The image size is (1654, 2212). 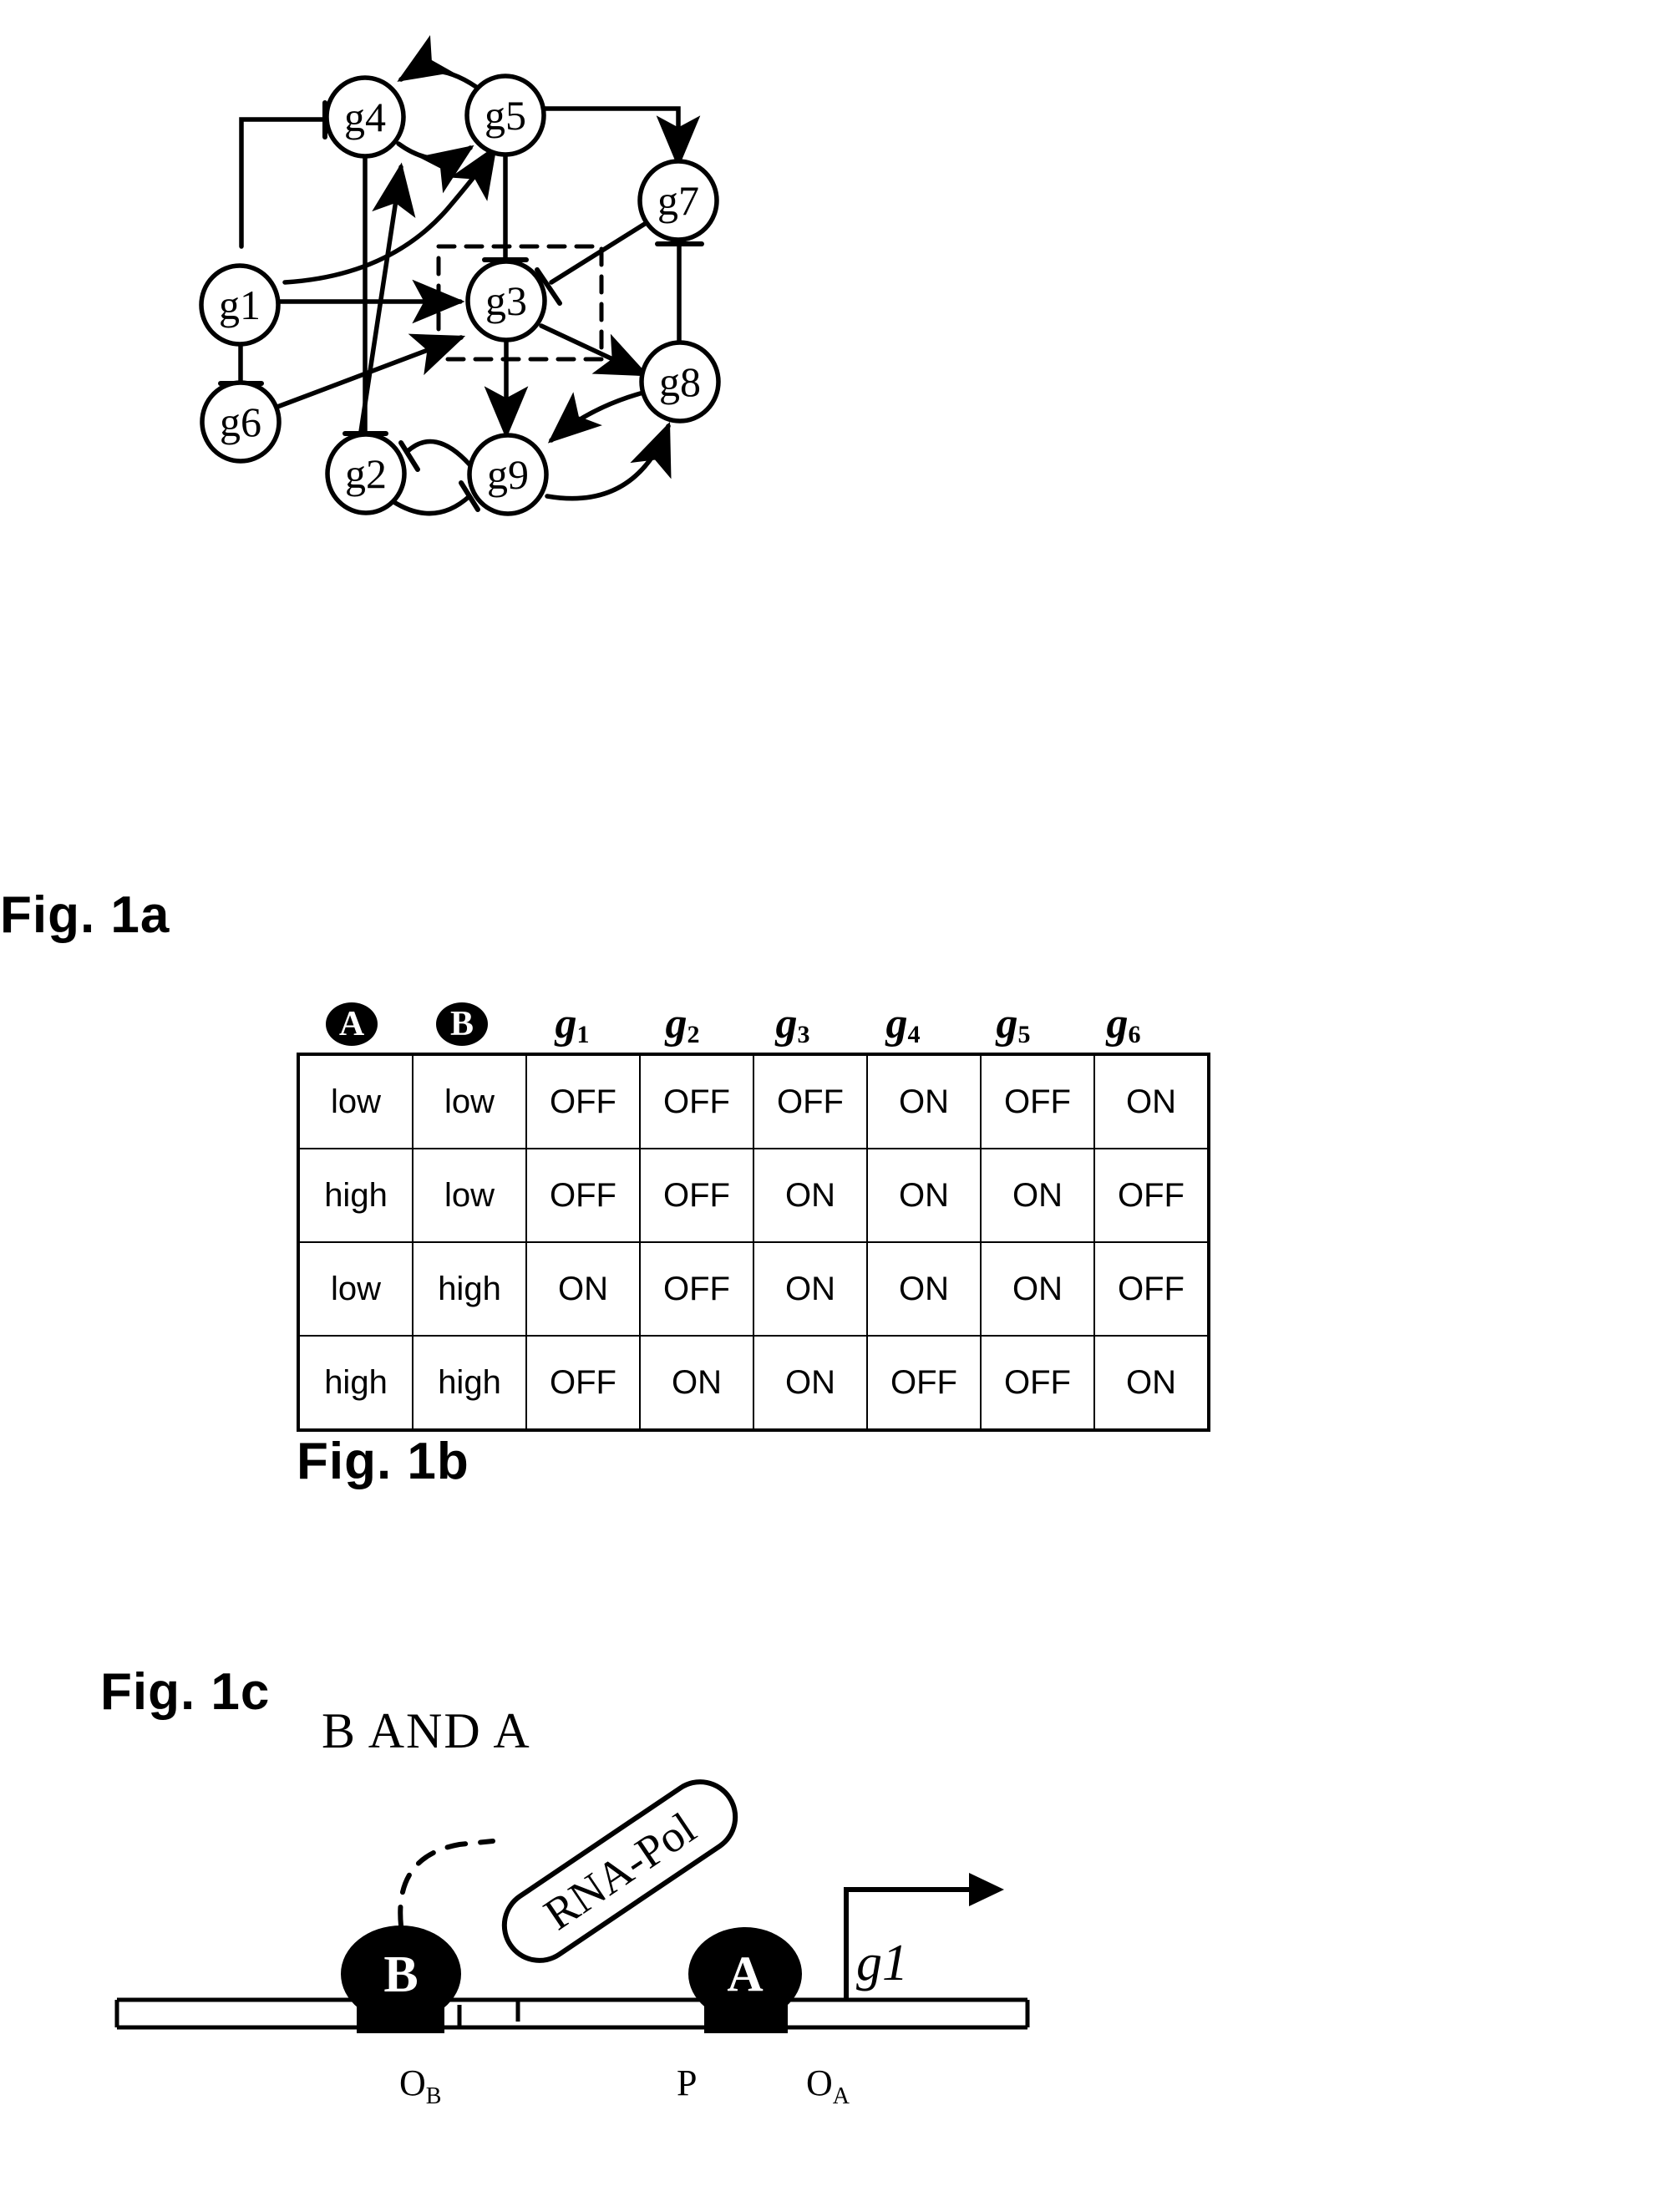 I want to click on operator-b-site-label: OB, so click(x=420, y=2086).